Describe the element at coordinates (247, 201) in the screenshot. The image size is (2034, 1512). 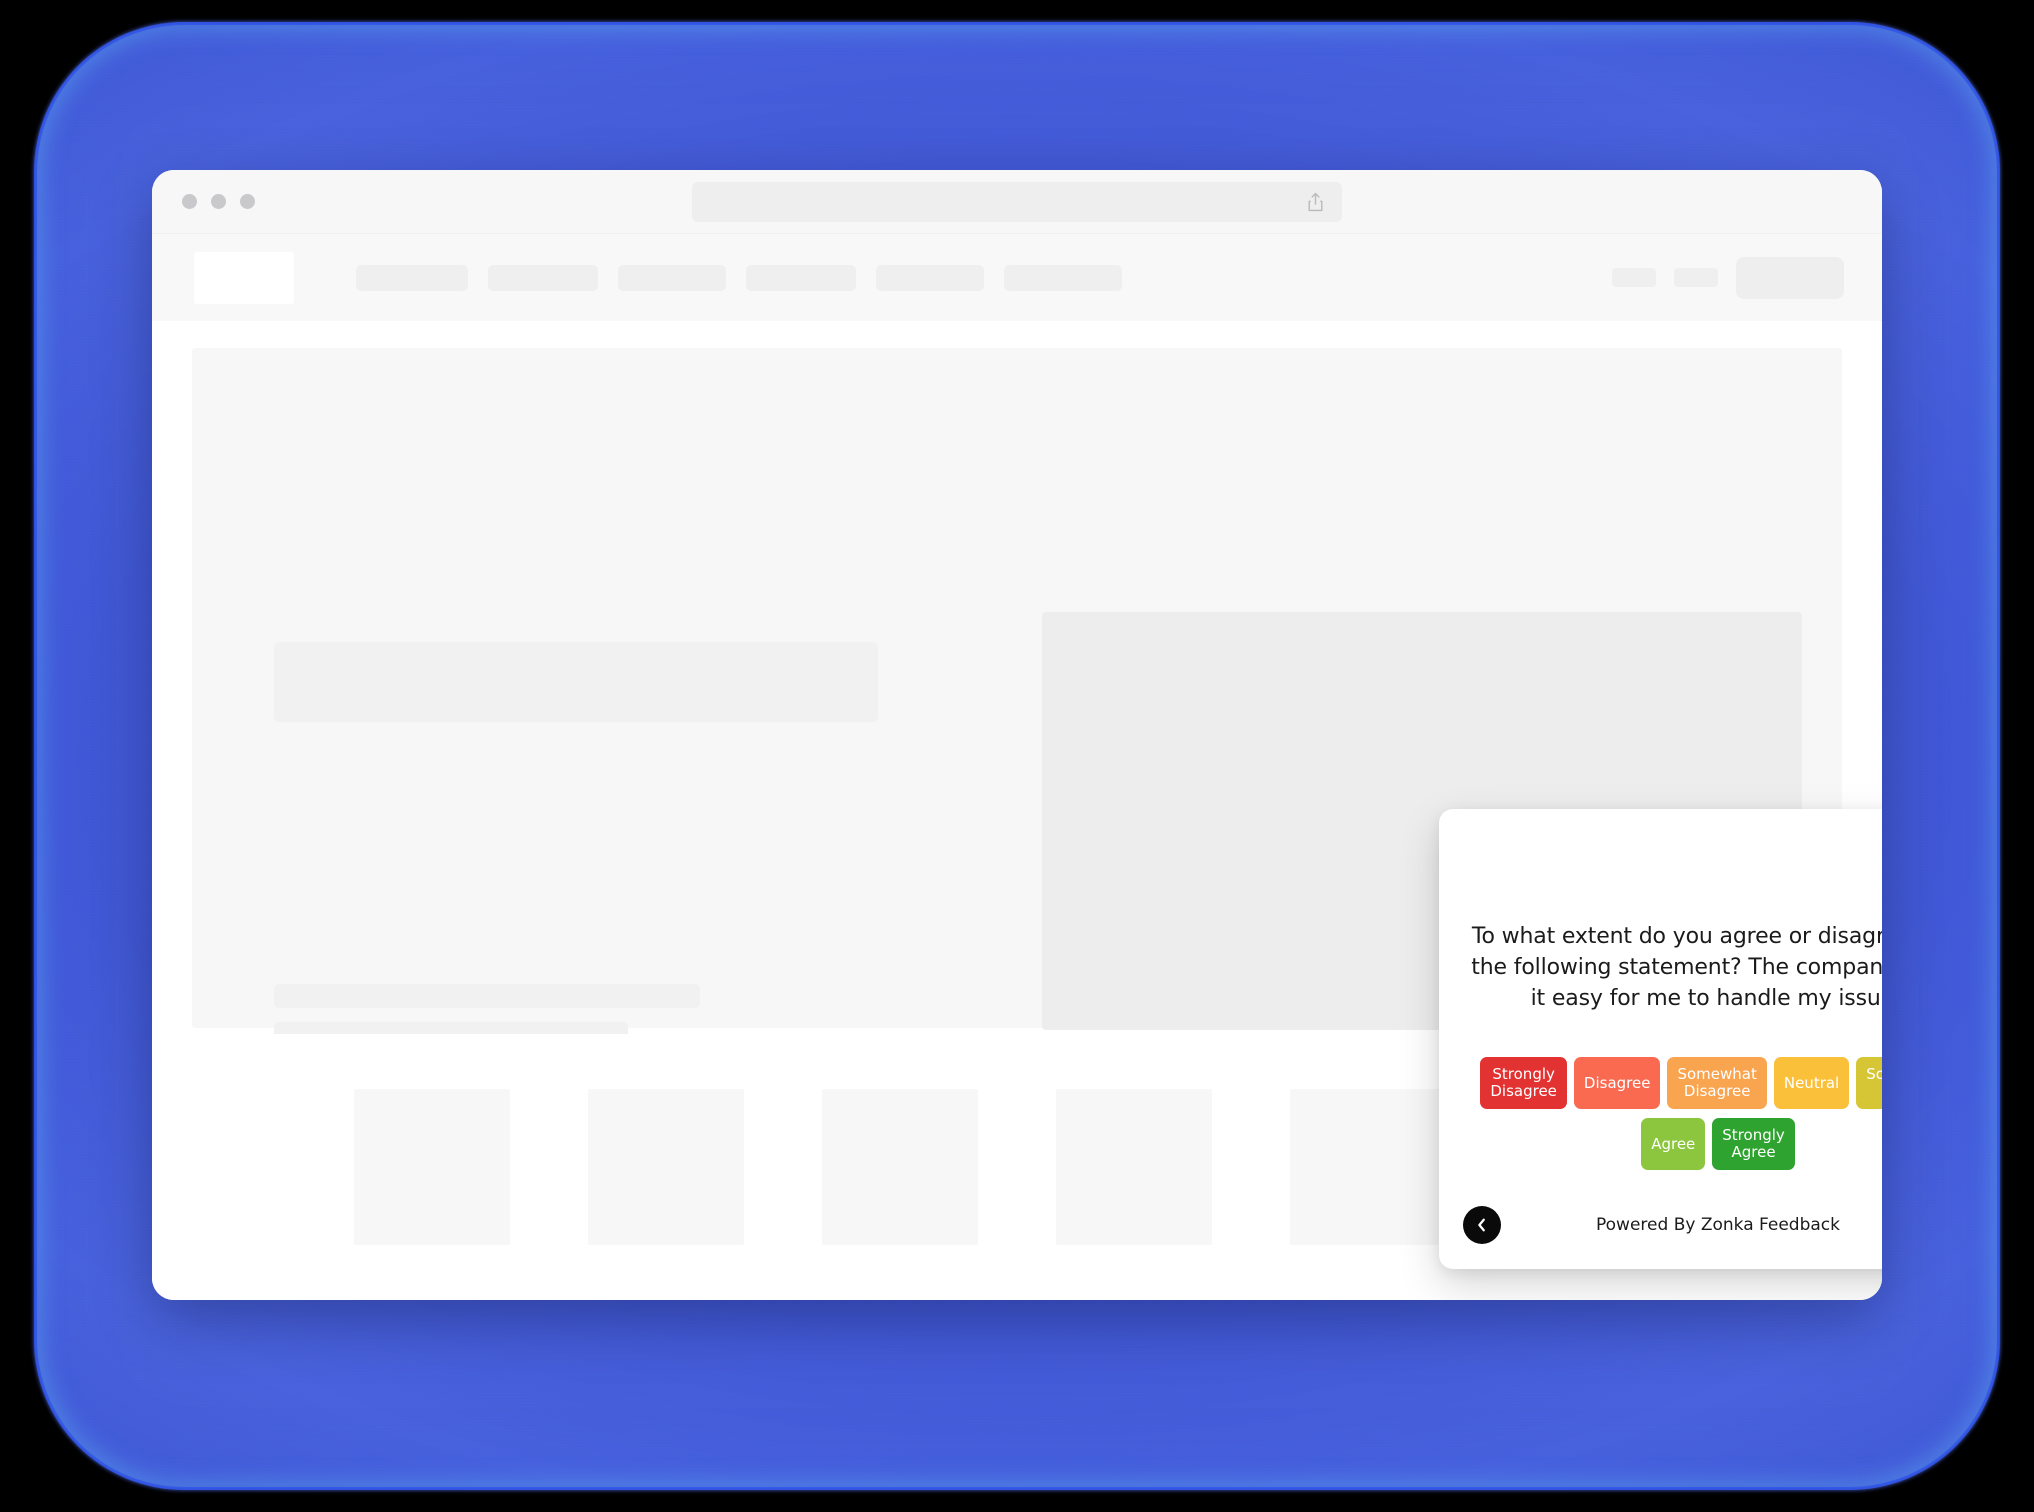
I see `maximize-dot-icon` at that location.